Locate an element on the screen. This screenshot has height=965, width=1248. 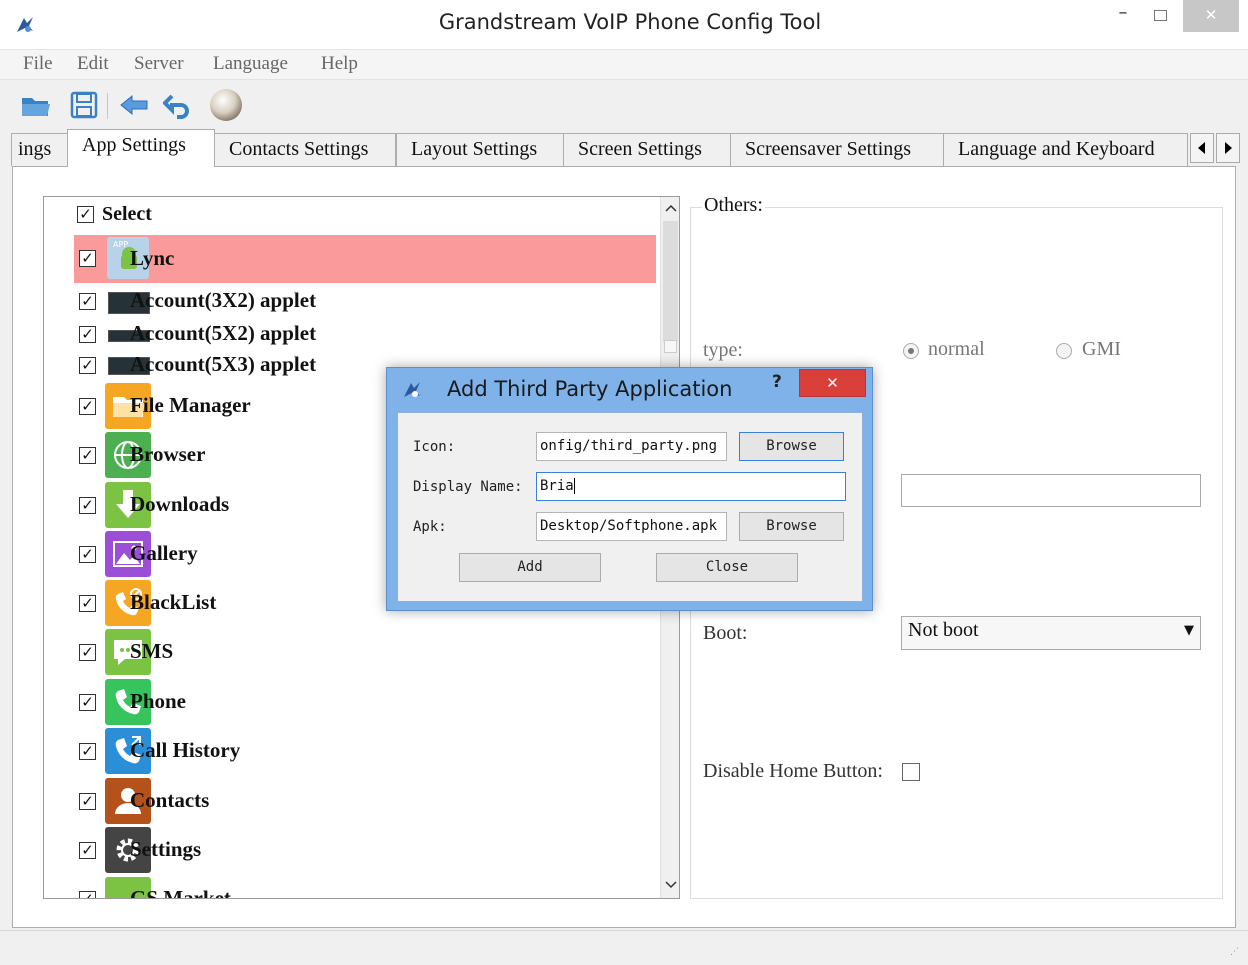
toolbar is located at coordinates (624, 105).